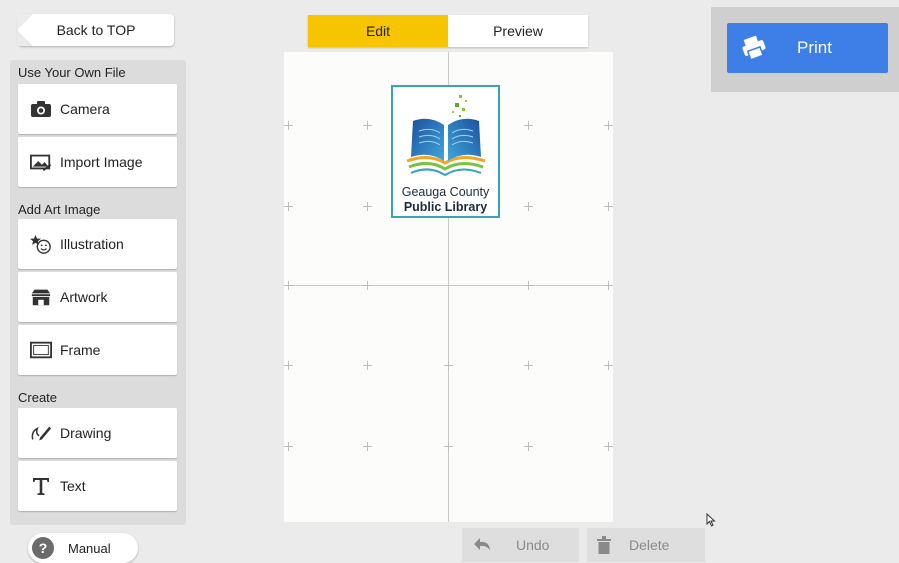 This screenshot has height=563, width=899. What do you see at coordinates (41, 486) in the screenshot?
I see `text-icon` at bounding box center [41, 486].